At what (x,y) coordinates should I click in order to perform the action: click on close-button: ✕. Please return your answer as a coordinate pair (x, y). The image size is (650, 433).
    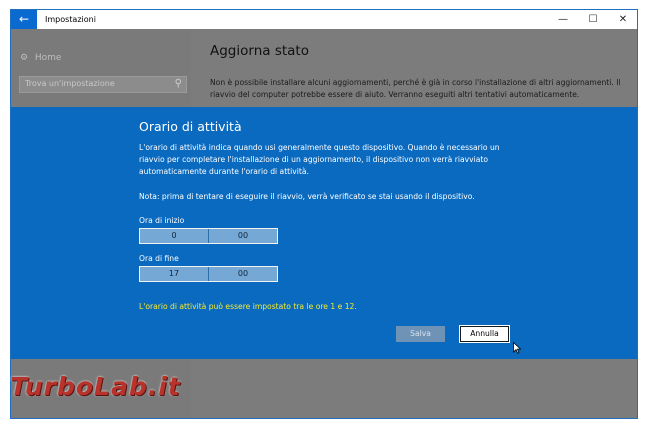
    Looking at the image, I should click on (622, 19).